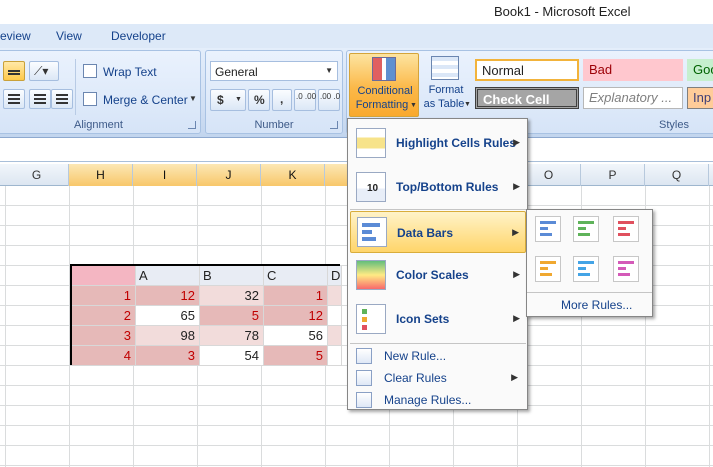 This screenshot has width=713, height=467. Describe the element at coordinates (142, 100) in the screenshot. I see `merge-center-button: Merge & Center ▼` at that location.